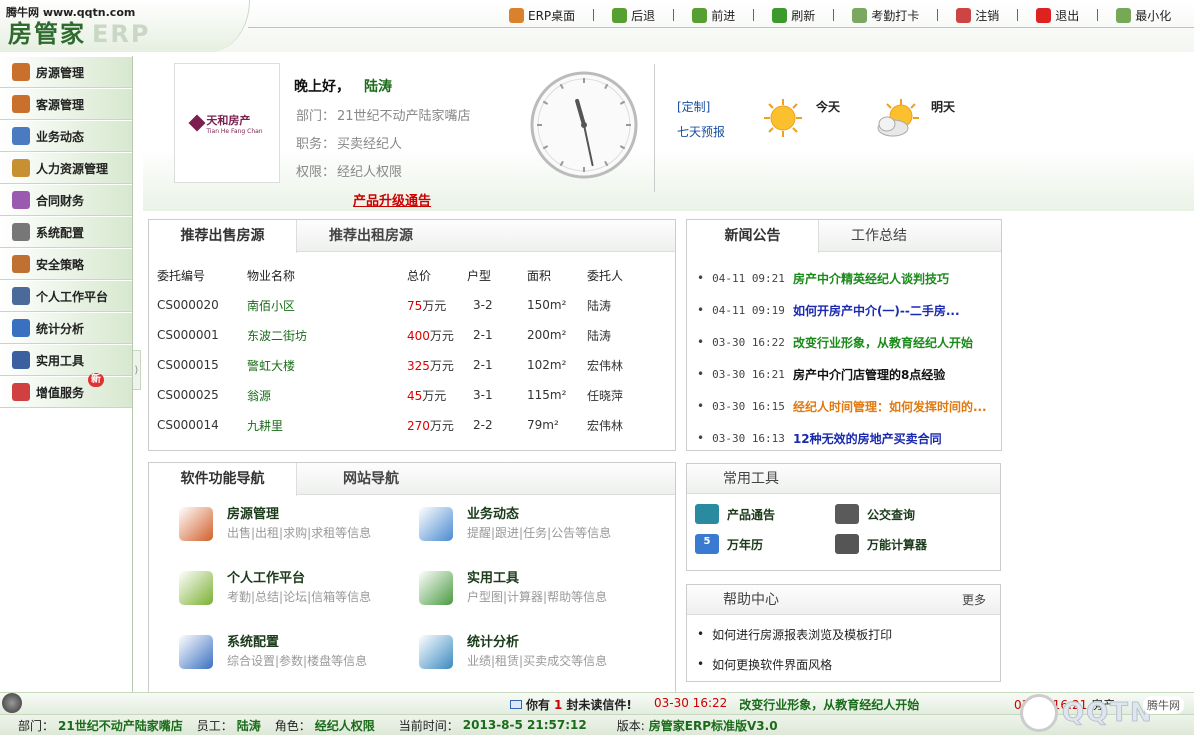 This screenshot has width=1194, height=735. I want to click on news-item: • 03-30 16:21 房产中介门店管理的8点经验, so click(849, 374).